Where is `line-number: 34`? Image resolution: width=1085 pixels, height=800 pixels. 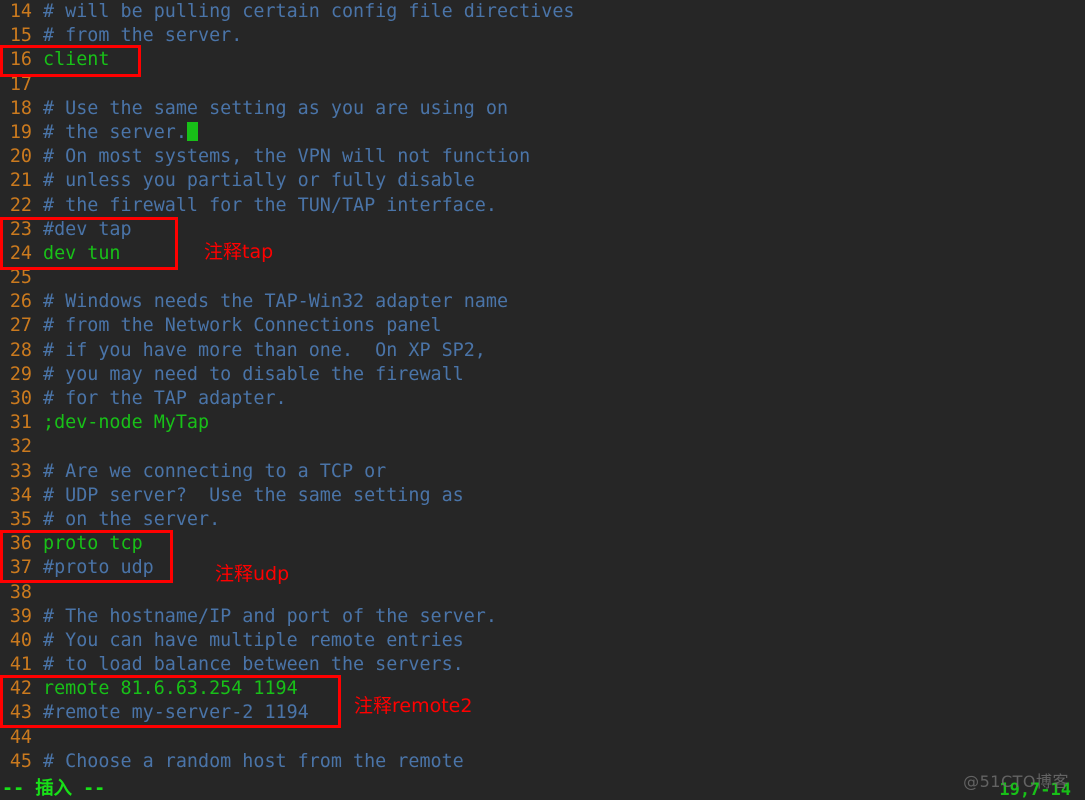
line-number: 34 is located at coordinates (20, 495).